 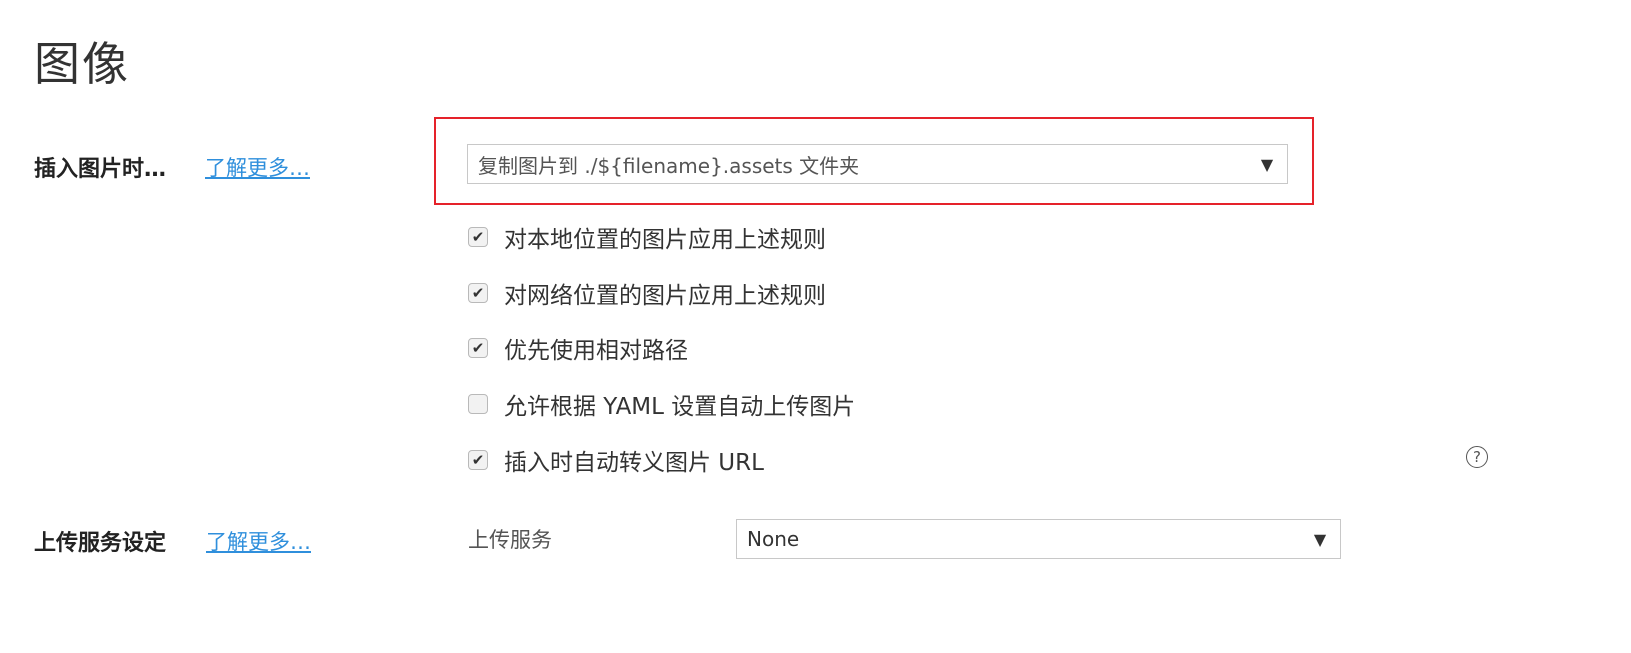 I want to click on insert-image-select: 复制图片到 ./${filename}.assets 文件夹 ▼, so click(x=877, y=164).